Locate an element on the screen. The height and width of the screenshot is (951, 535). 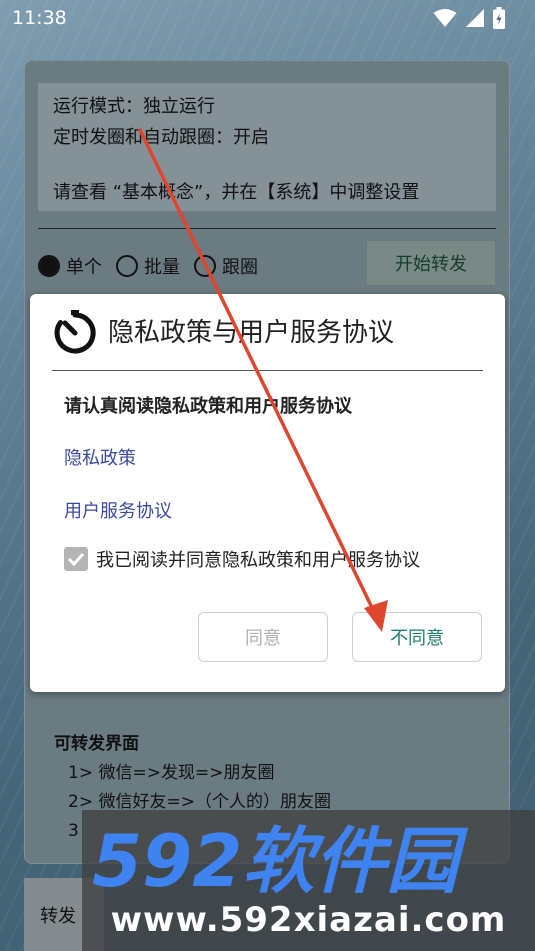
watermark-logo: 592软件园 is located at coordinates (280, 859).